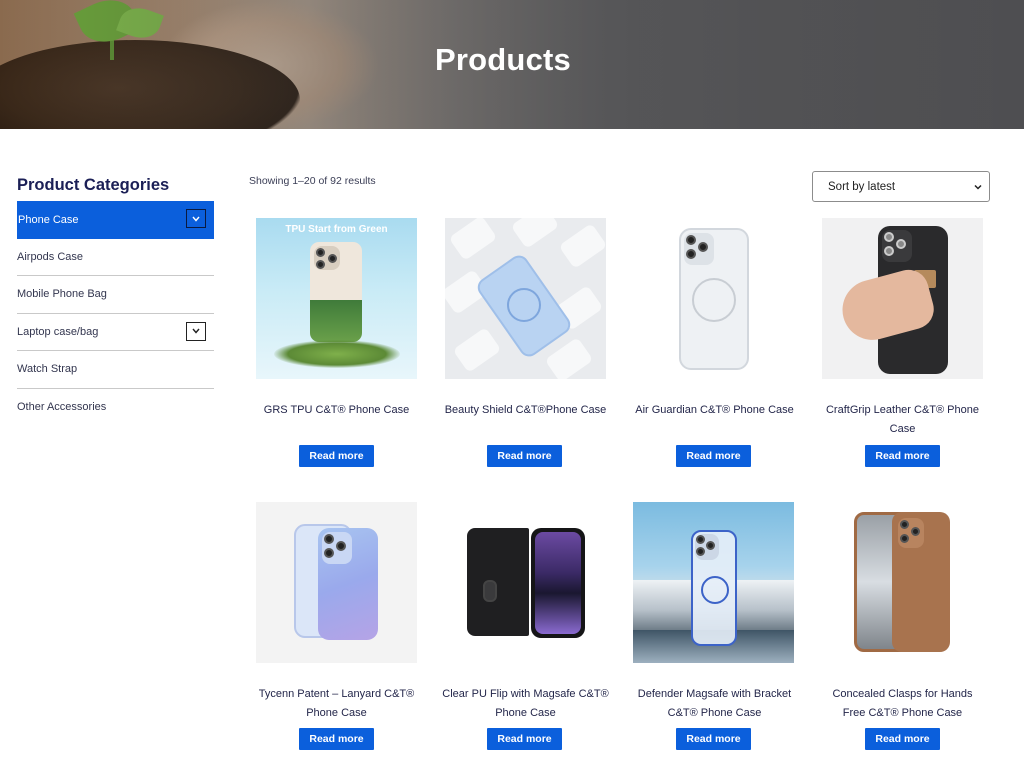  I want to click on category-item-mobile-phone-bag: Mobile Phone Bag, so click(115, 295).